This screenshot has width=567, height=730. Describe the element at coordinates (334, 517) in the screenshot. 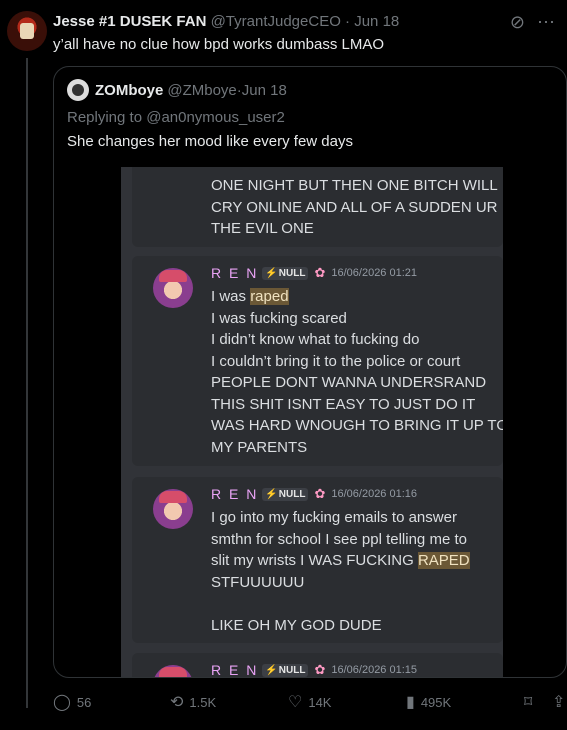

I see `text-line: I go into my fucking emails to answer` at that location.